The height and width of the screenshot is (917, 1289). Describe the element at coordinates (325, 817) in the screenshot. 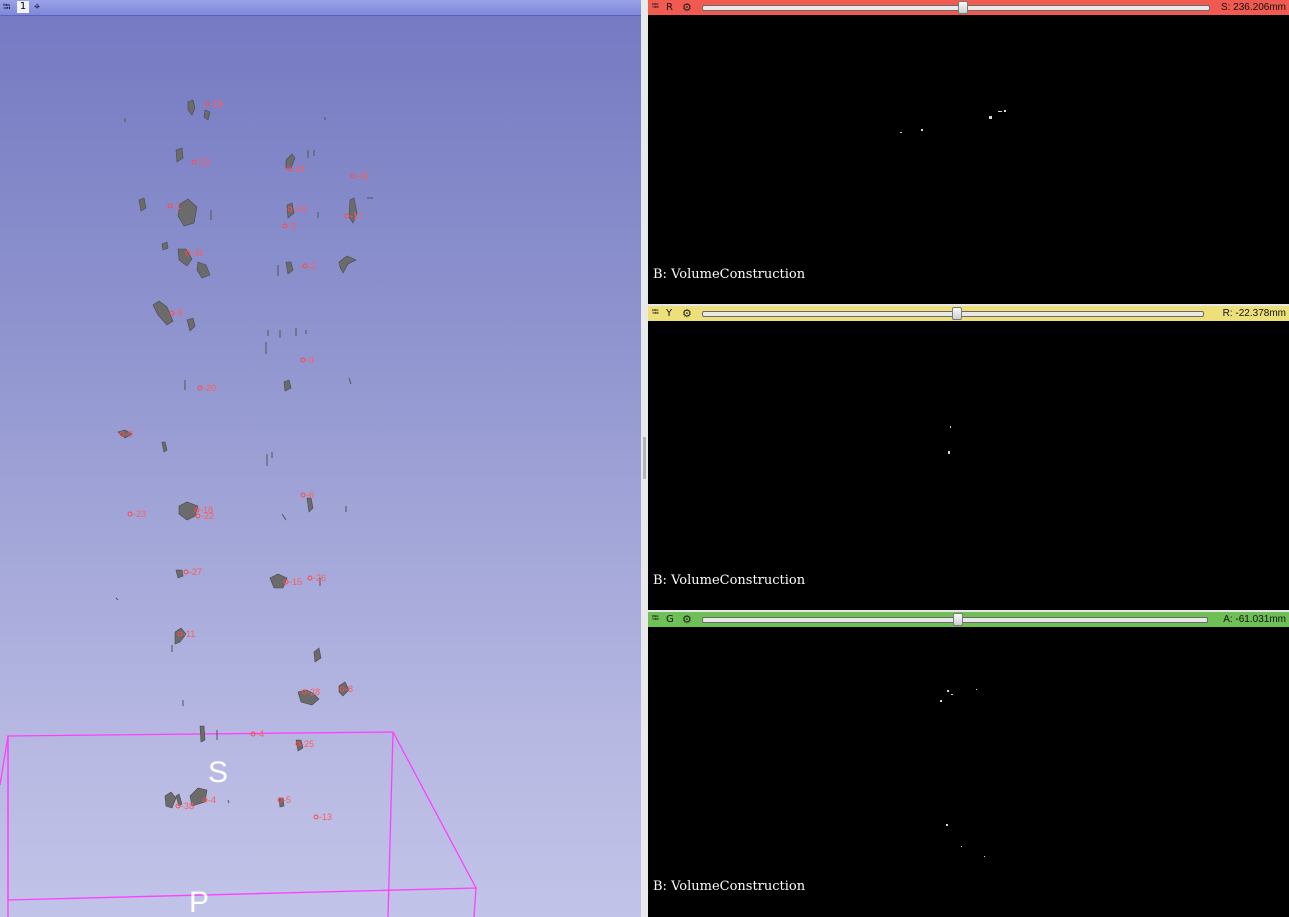

I see `fiducial-label: -13` at that location.